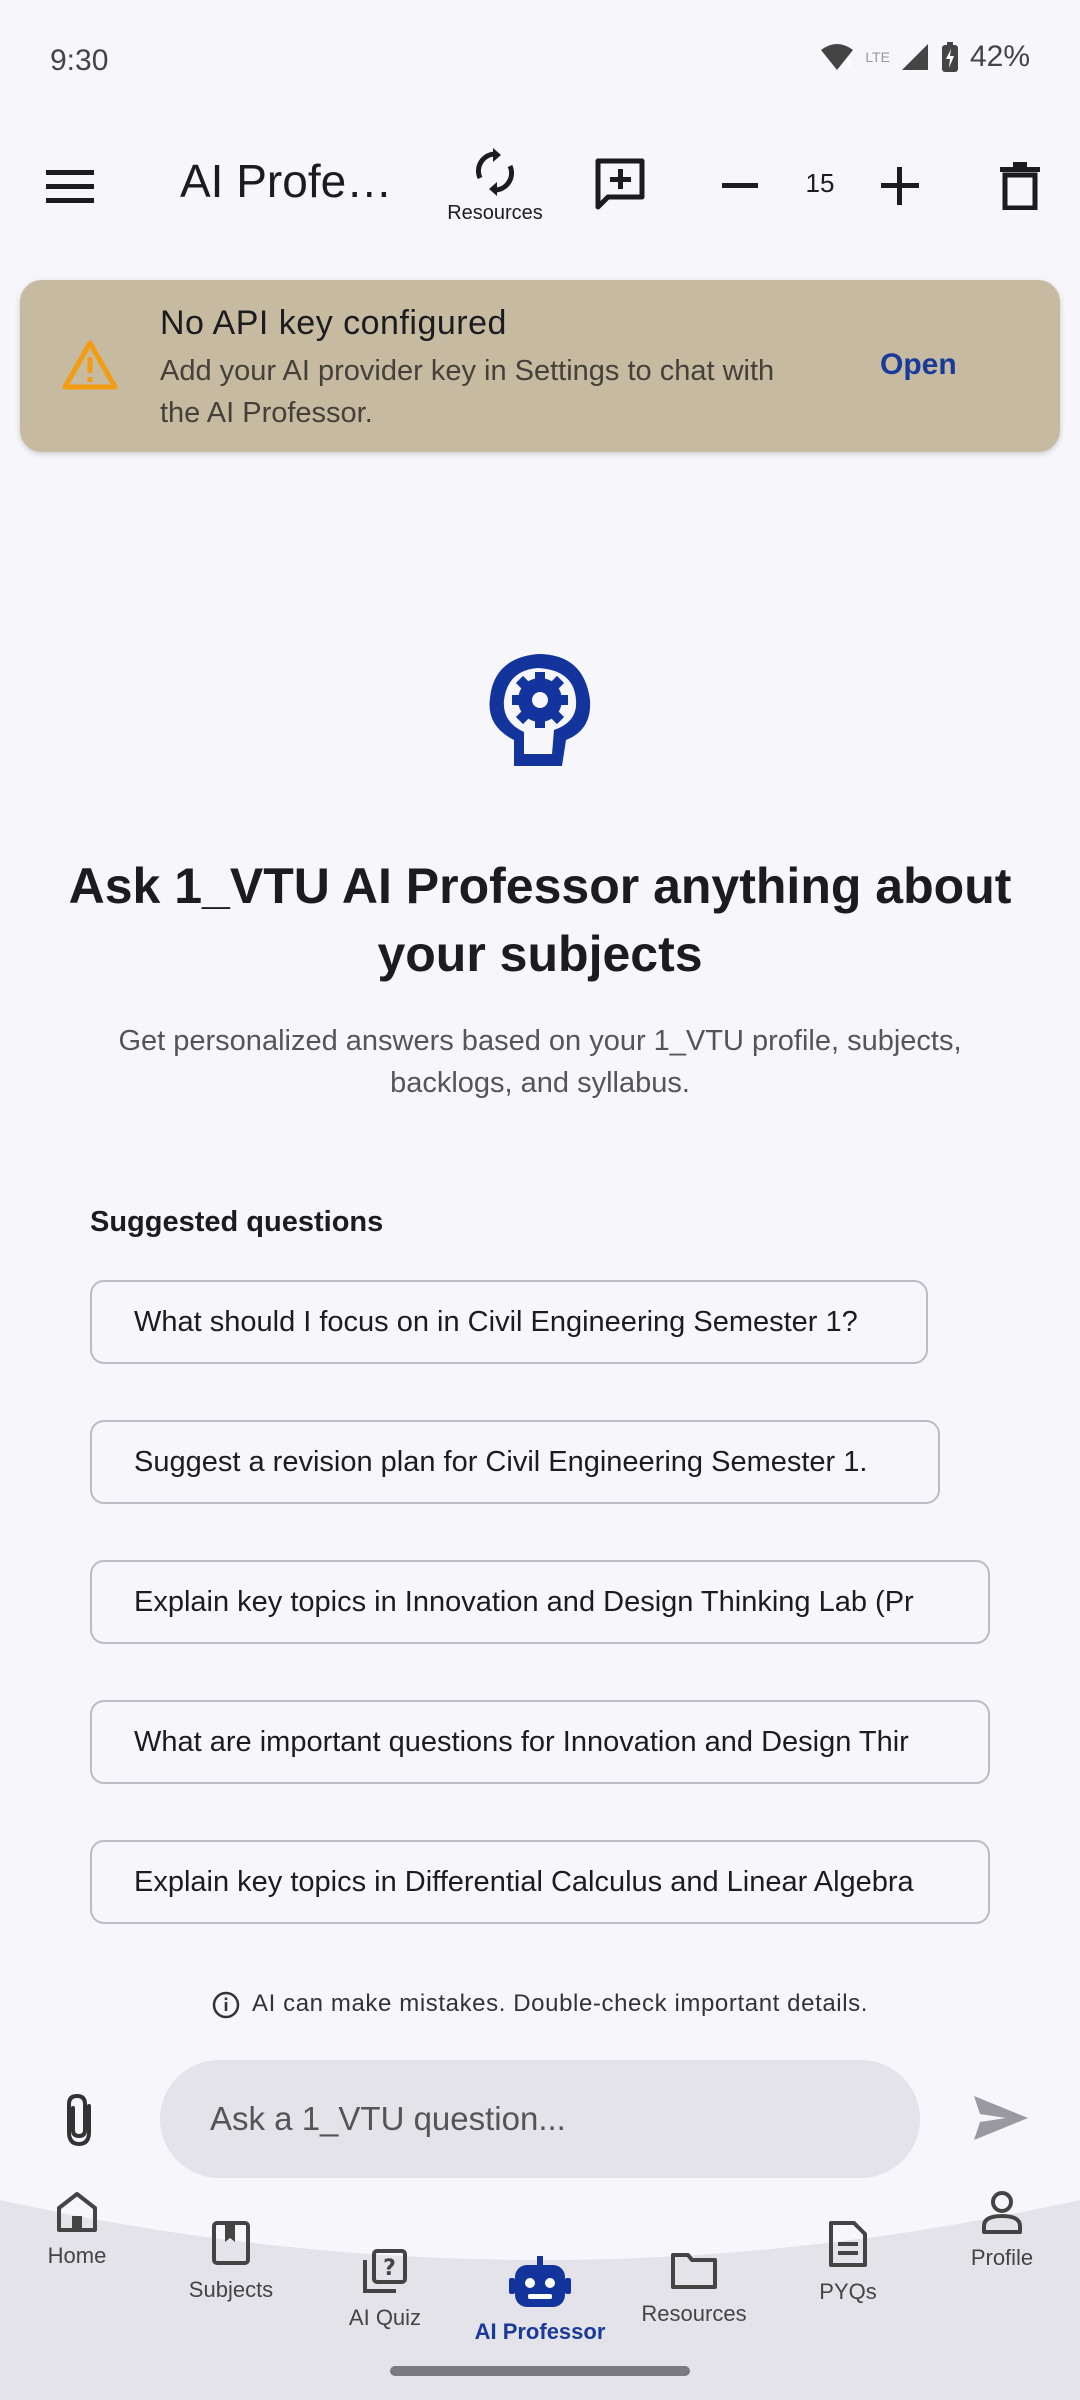  Describe the element at coordinates (540, 2371) in the screenshot. I see `gesture-handle` at that location.